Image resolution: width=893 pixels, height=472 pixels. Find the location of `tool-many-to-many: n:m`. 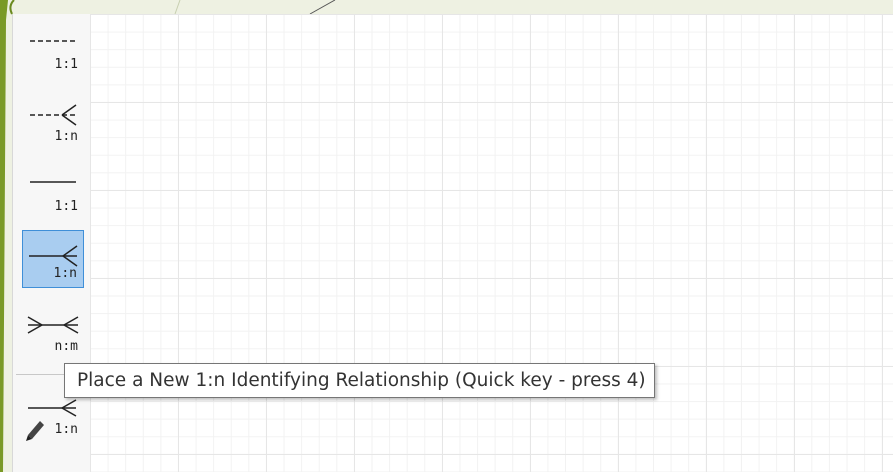

tool-many-to-many: n:m is located at coordinates (53, 331).